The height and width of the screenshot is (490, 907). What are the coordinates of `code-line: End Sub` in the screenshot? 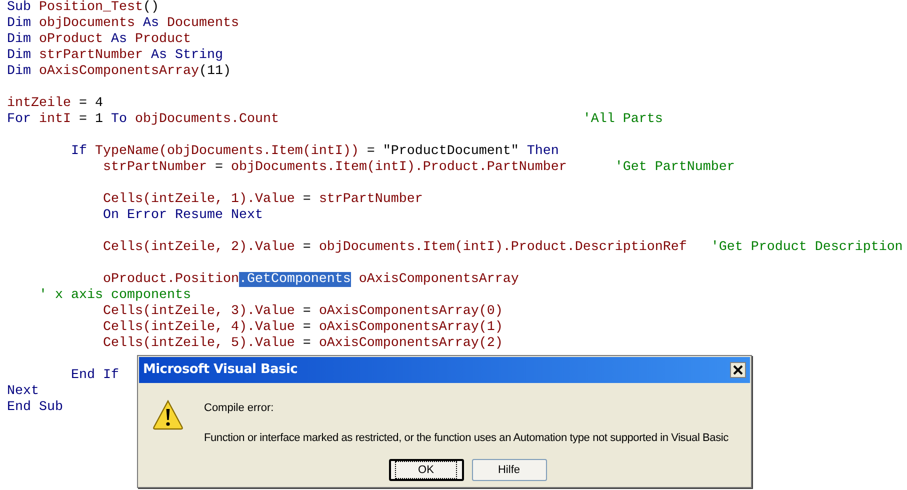 It's located at (35, 407).